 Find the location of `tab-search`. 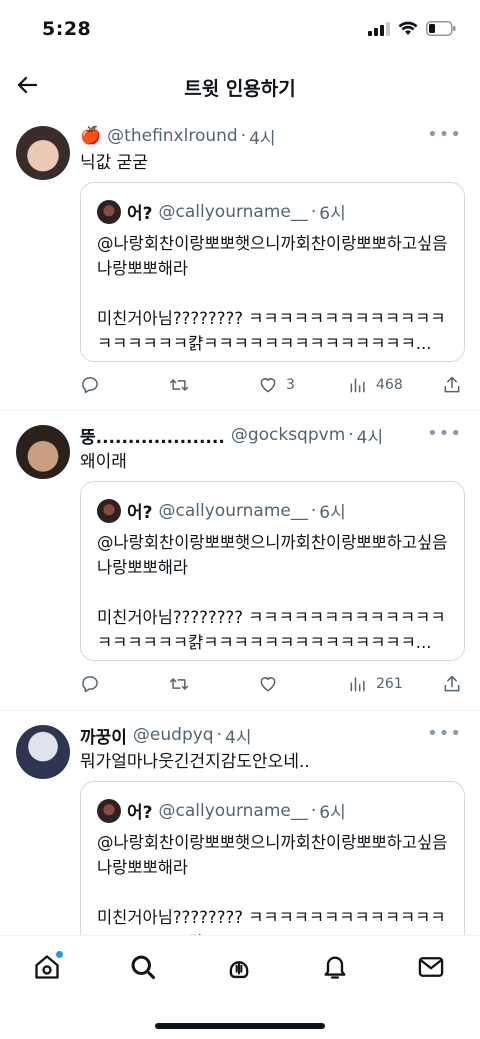

tab-search is located at coordinates (143, 967).